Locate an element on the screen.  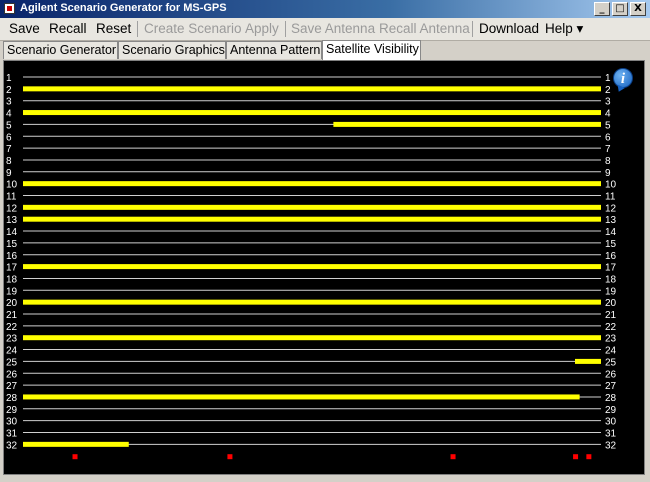
sat-label-right: 5 is located at coordinates (608, 125).